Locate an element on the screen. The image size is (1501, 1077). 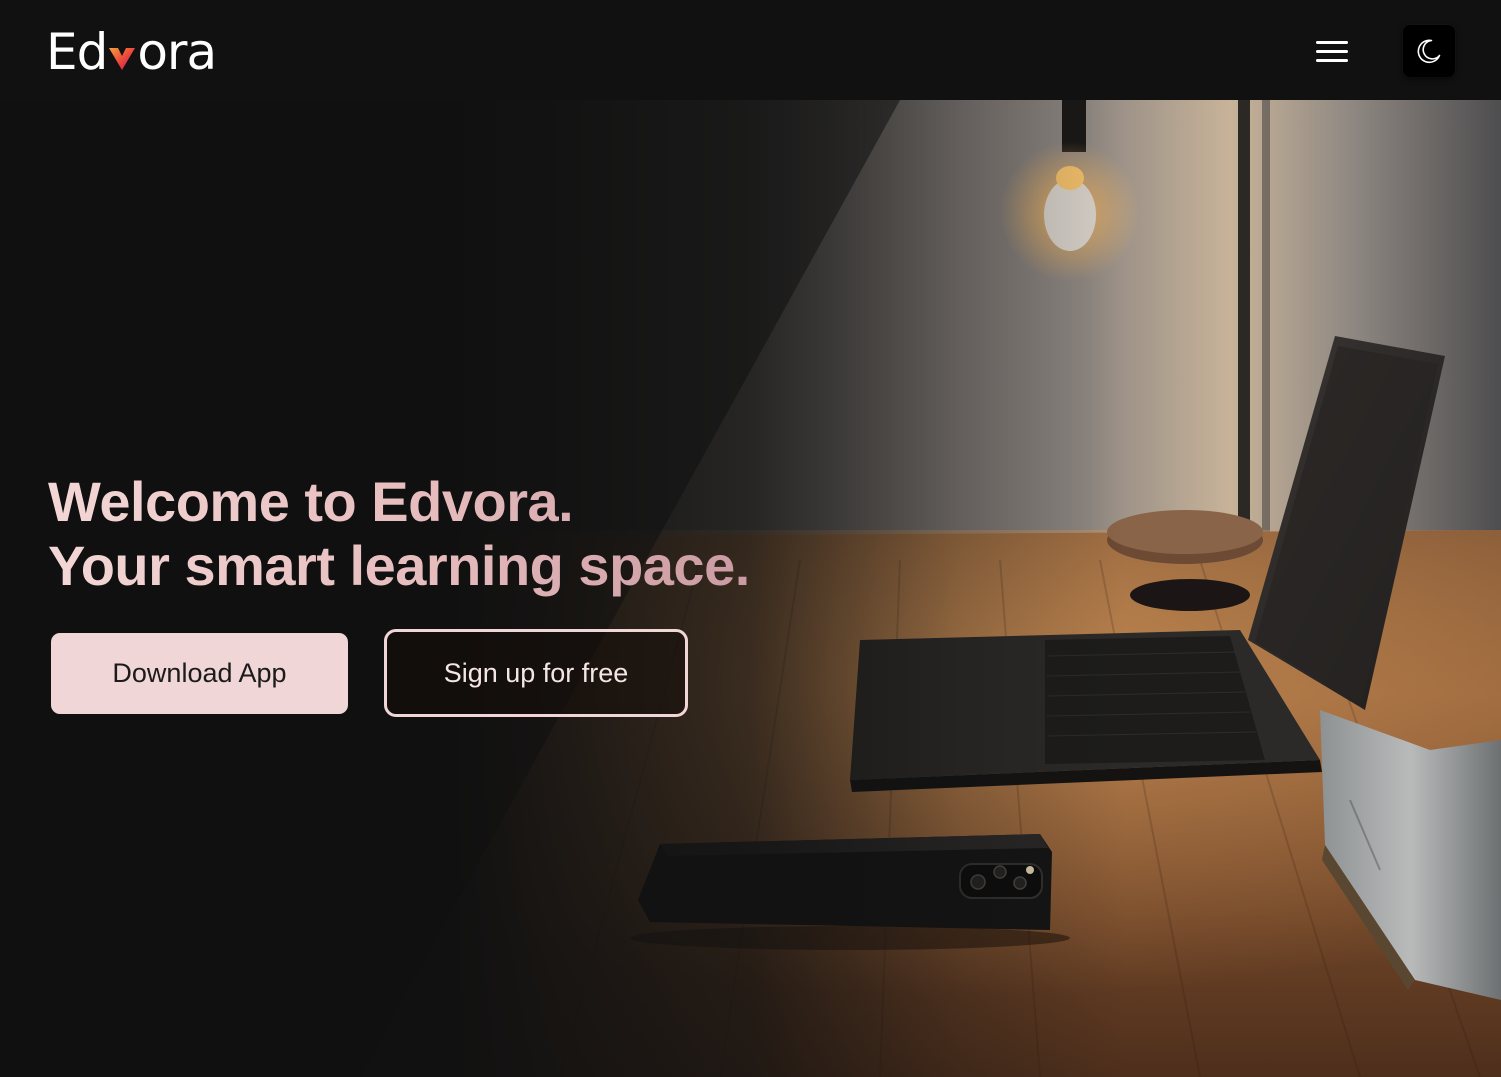
moon-icon is located at coordinates (1429, 51).